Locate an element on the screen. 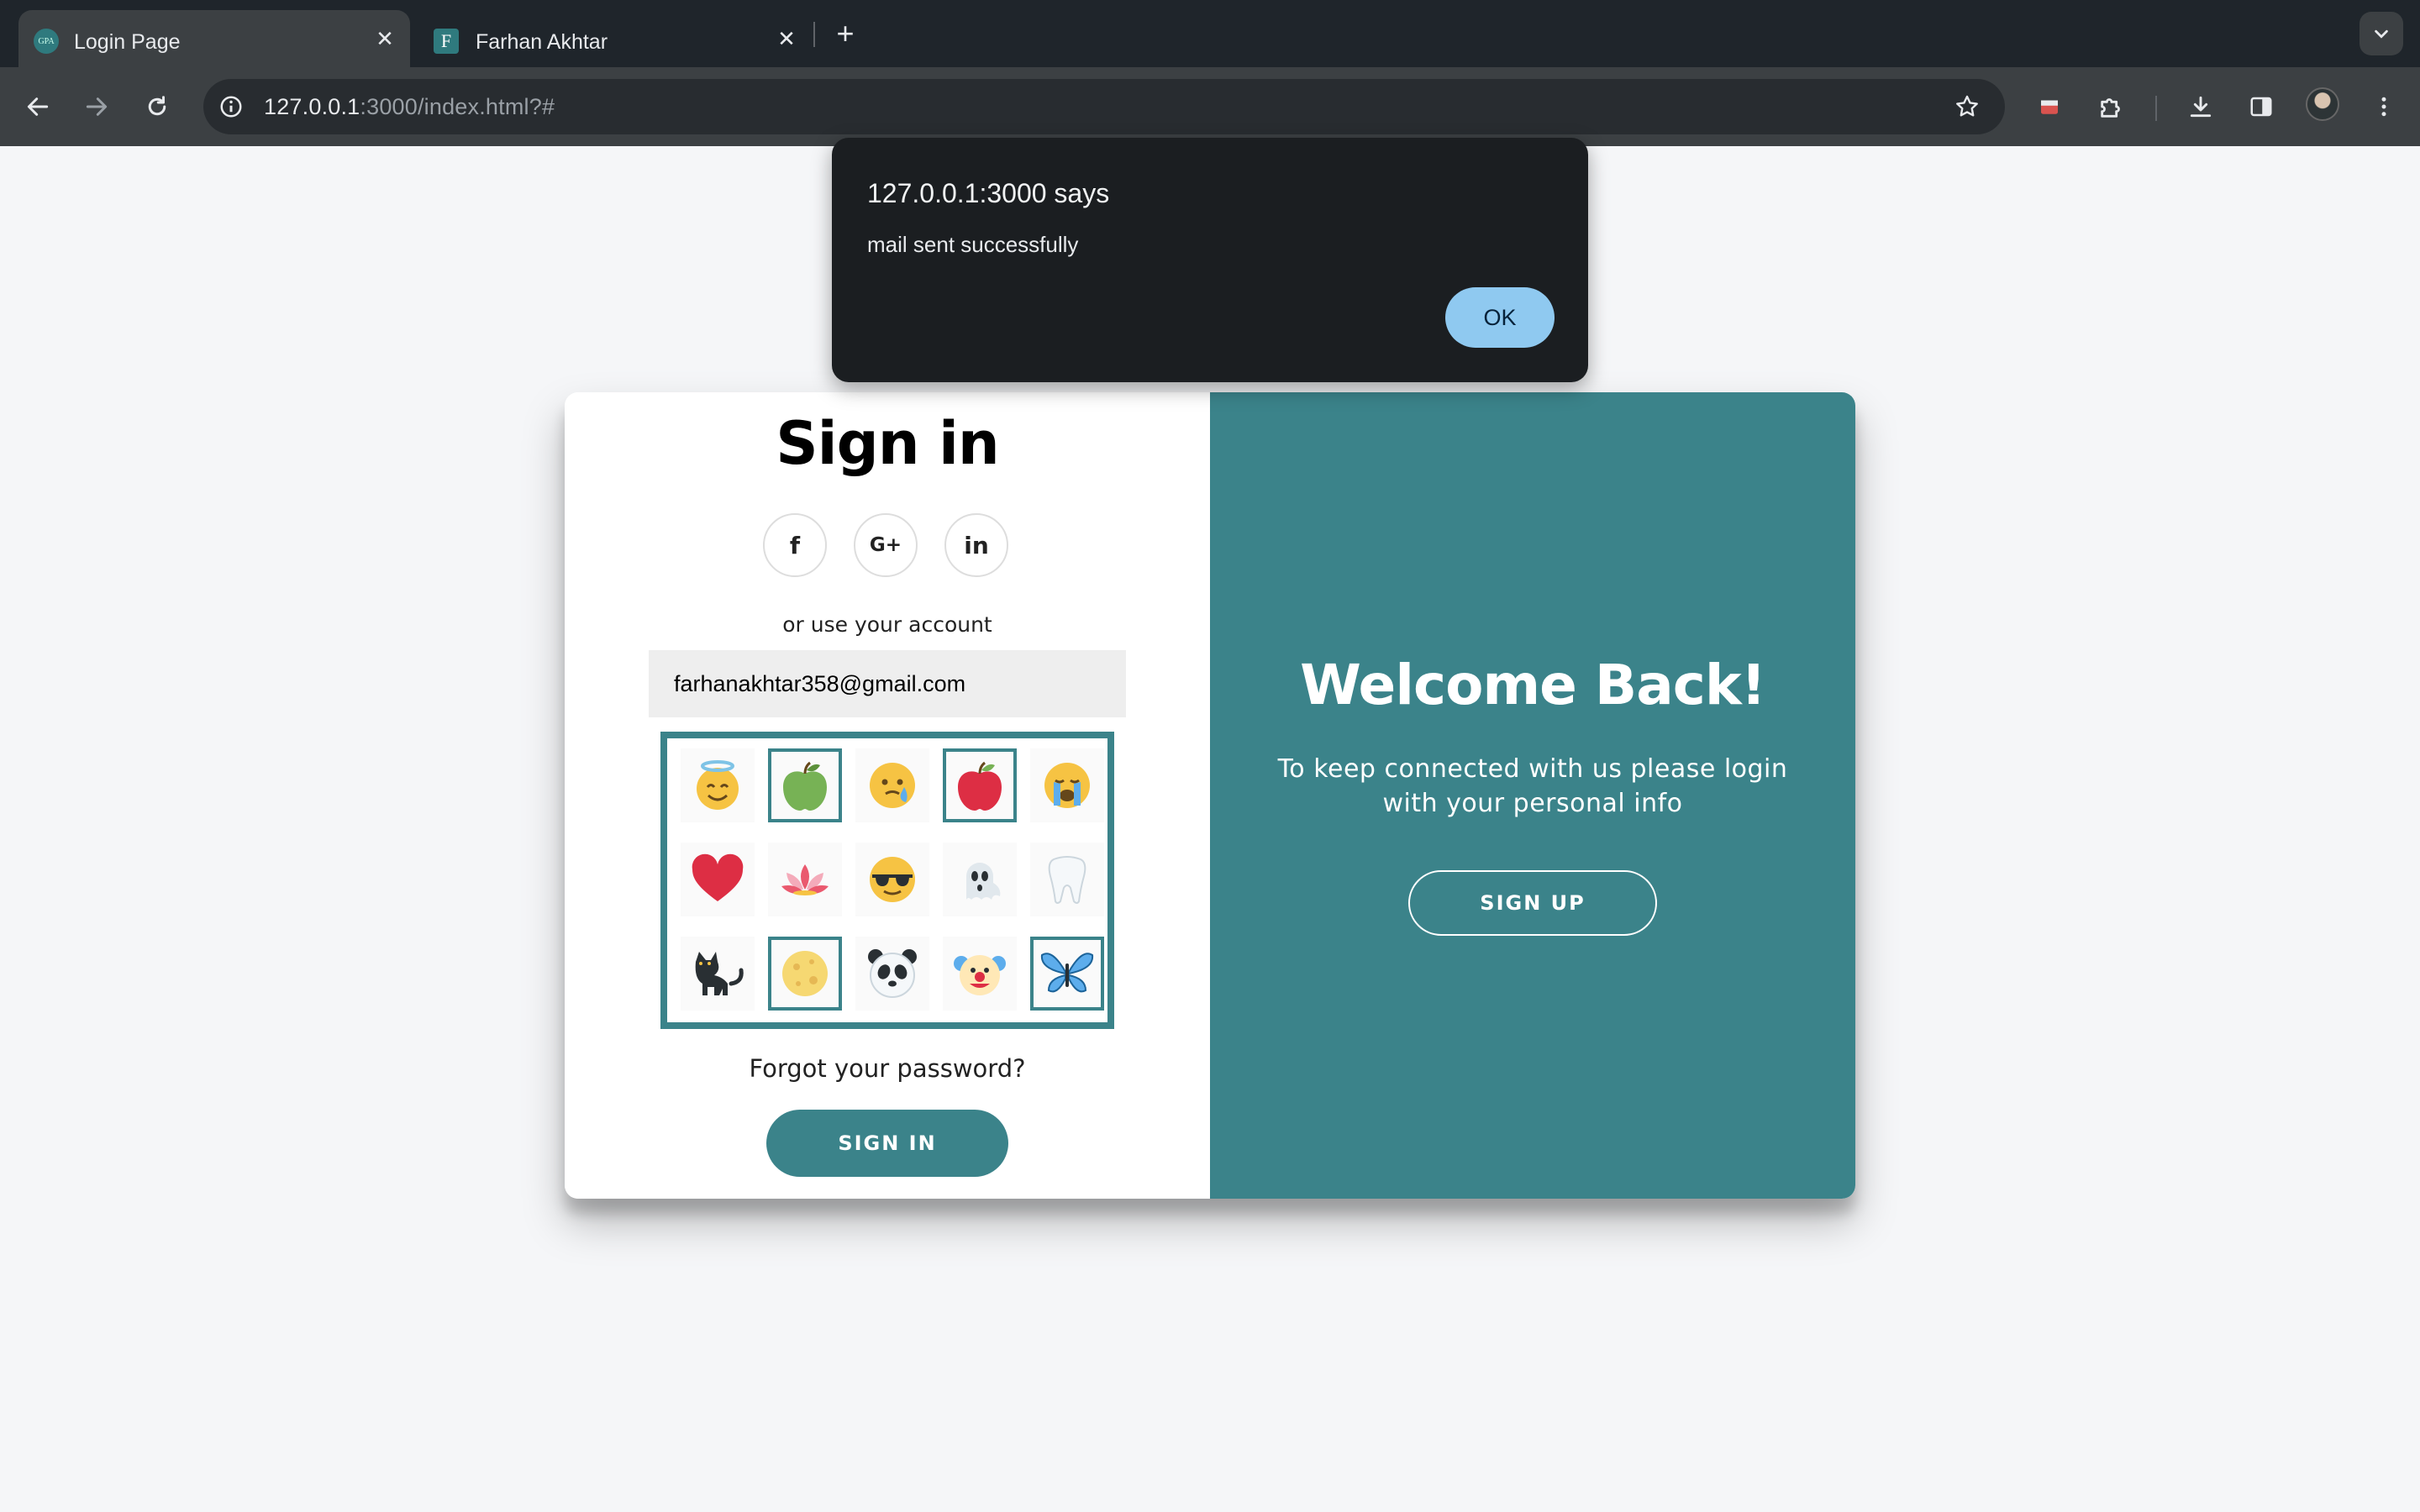  red-heart-icon is located at coordinates (718, 877).